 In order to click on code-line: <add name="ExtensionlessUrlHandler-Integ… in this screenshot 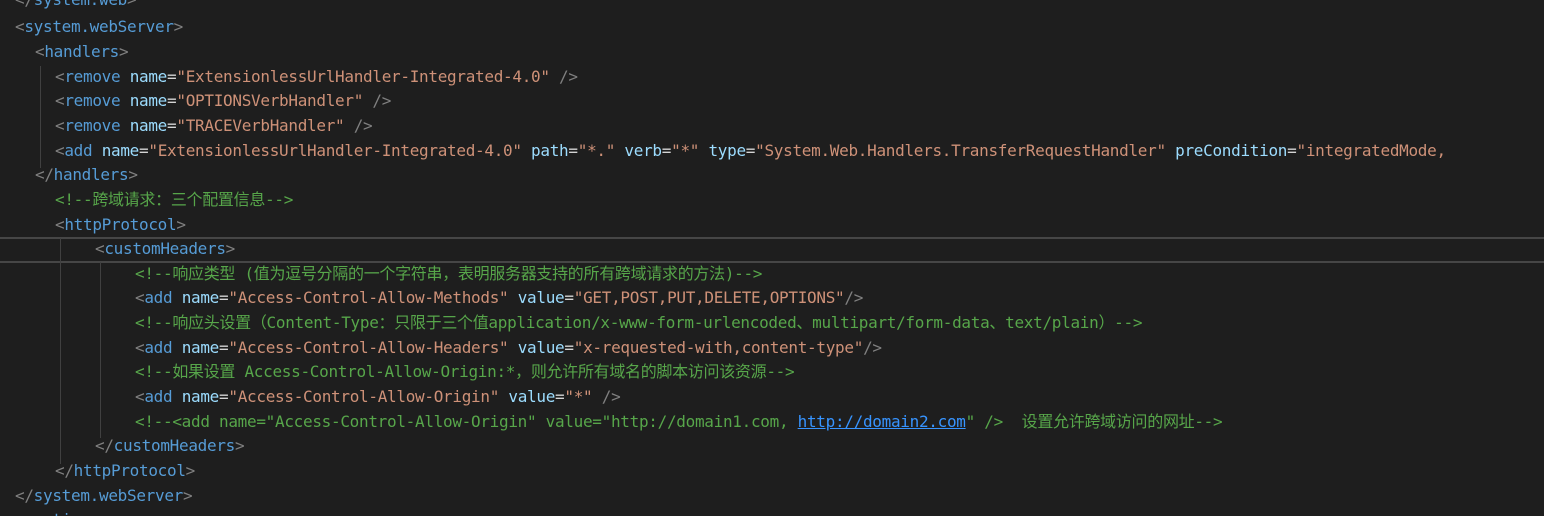, I will do `click(750, 151)`.